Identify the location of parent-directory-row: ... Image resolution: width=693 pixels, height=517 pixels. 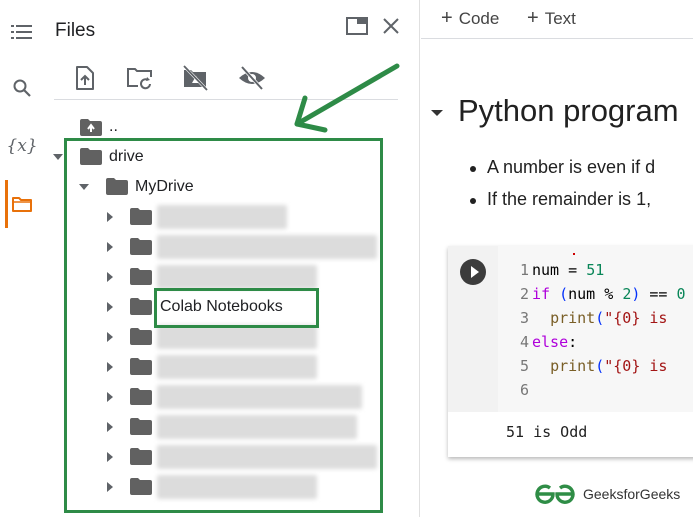
(211, 129).